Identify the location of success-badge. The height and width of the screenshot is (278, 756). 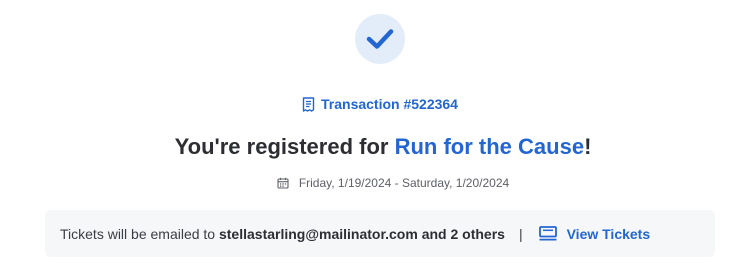
(380, 39).